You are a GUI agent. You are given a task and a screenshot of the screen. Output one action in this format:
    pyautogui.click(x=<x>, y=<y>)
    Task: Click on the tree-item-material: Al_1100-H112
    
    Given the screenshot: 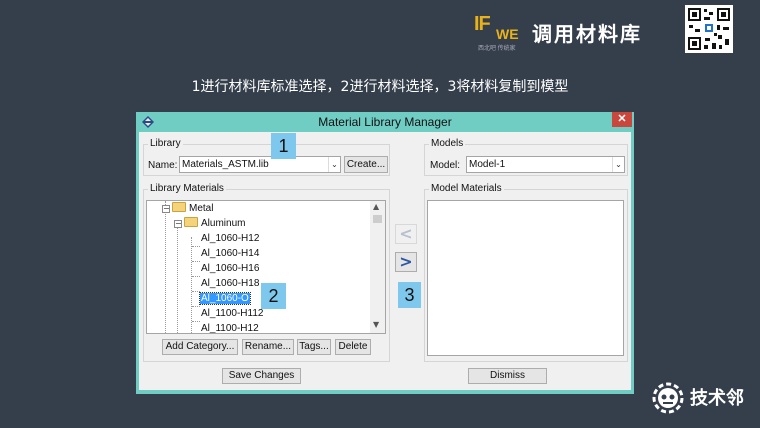 What is the action you would take?
    pyautogui.click(x=232, y=314)
    